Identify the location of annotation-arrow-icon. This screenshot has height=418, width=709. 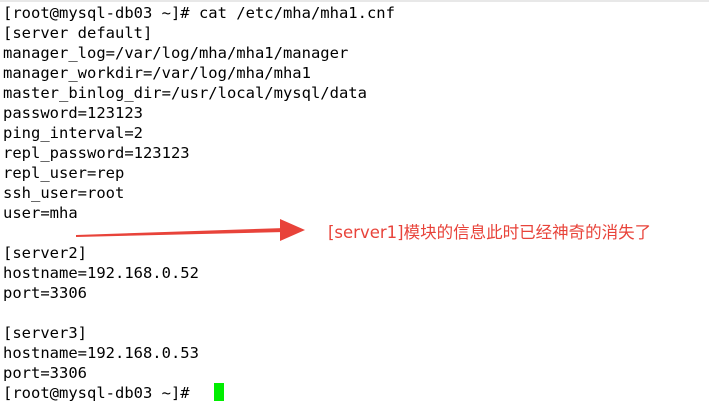
(190, 230).